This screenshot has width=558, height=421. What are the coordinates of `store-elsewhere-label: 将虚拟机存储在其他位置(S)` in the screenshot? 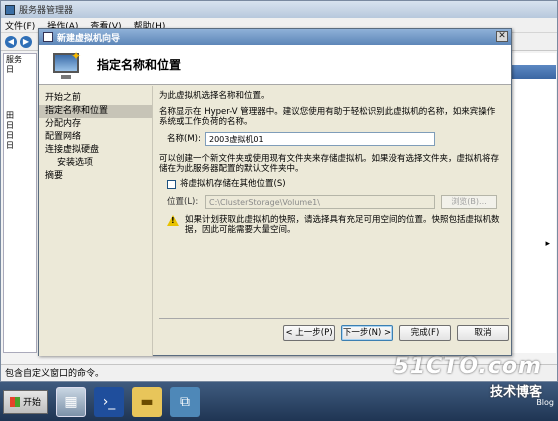 It's located at (233, 184).